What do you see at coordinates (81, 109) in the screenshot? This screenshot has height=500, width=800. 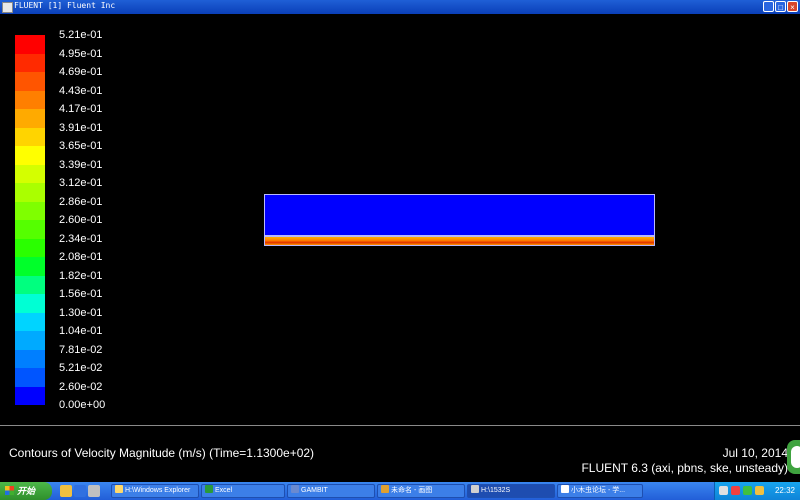 I see `legend-label: 4.17e-01` at bounding box center [81, 109].